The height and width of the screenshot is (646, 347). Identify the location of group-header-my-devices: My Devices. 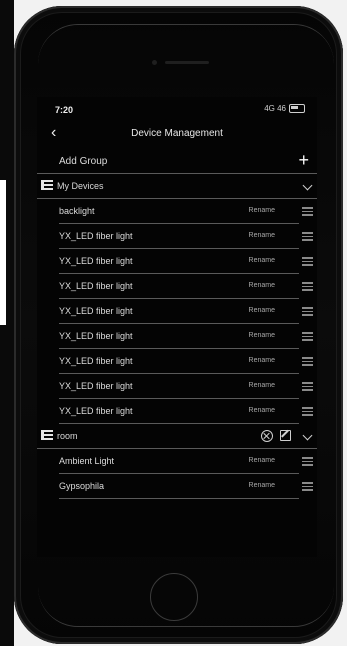
(177, 186).